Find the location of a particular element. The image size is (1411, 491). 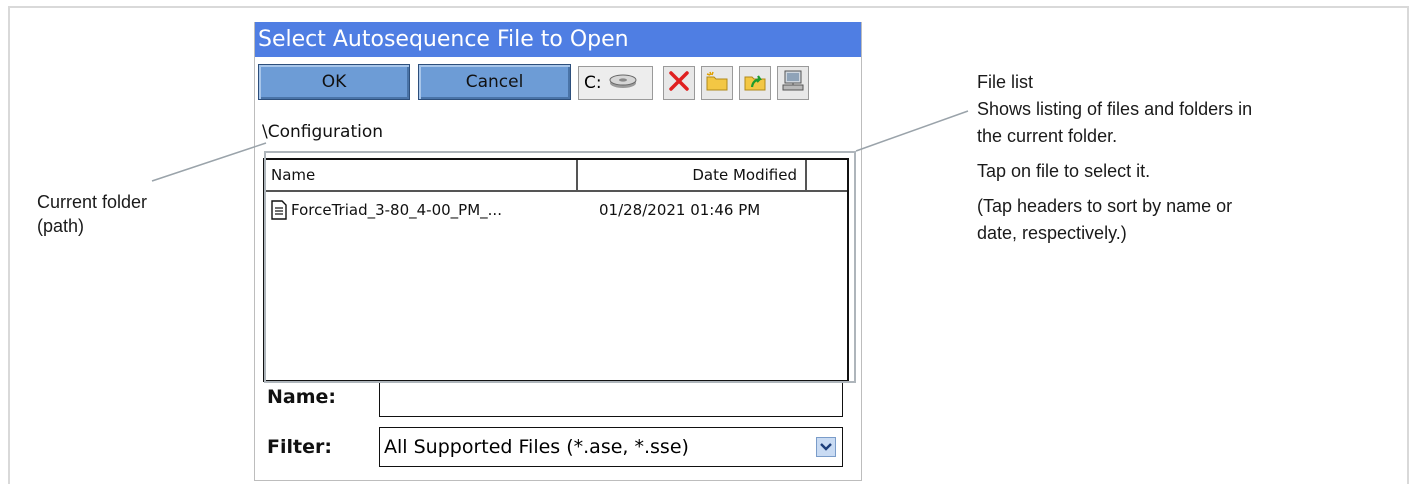

callout-line: (path) is located at coordinates (61, 226).